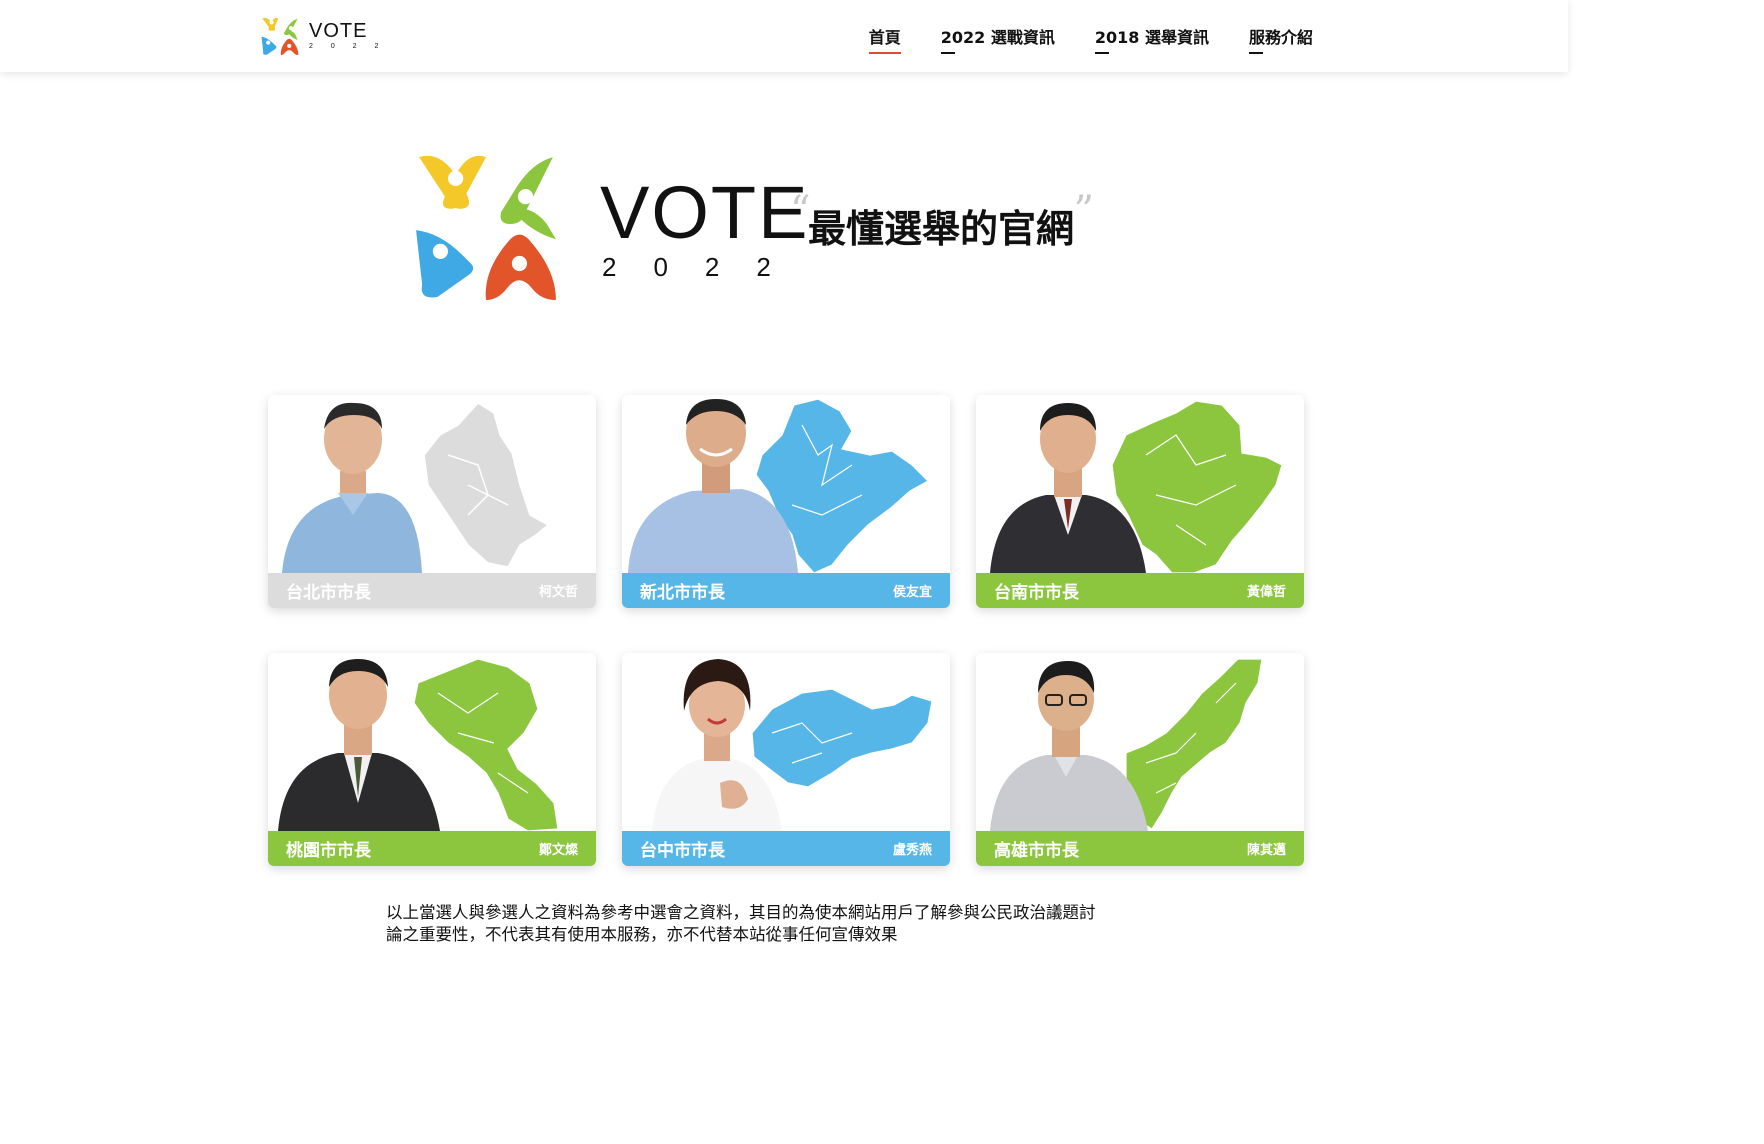 The width and height of the screenshot is (1764, 1144). I want to click on vote-logo-icon, so click(280, 36).